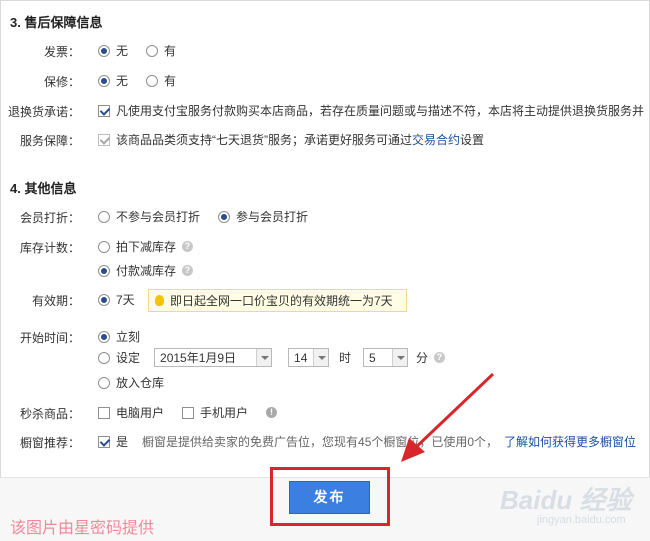 This screenshot has height=541, width=650. What do you see at coordinates (119, 336) in the screenshot?
I see `start-time-radio-now: 立刻` at bounding box center [119, 336].